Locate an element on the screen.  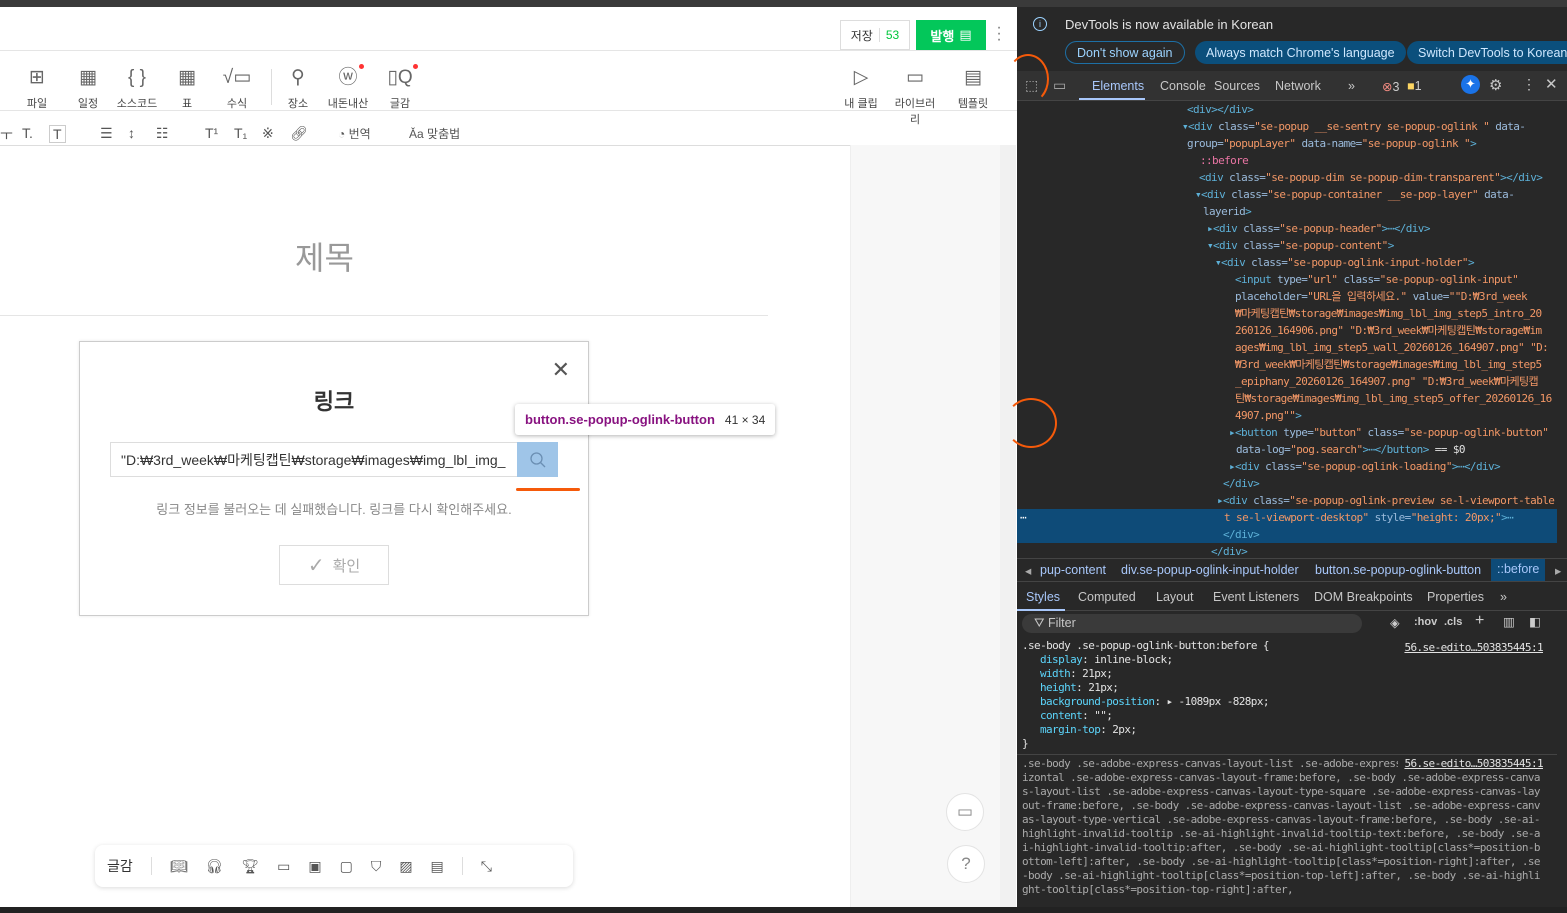
title-input: 제목 is located at coordinates (324, 256).